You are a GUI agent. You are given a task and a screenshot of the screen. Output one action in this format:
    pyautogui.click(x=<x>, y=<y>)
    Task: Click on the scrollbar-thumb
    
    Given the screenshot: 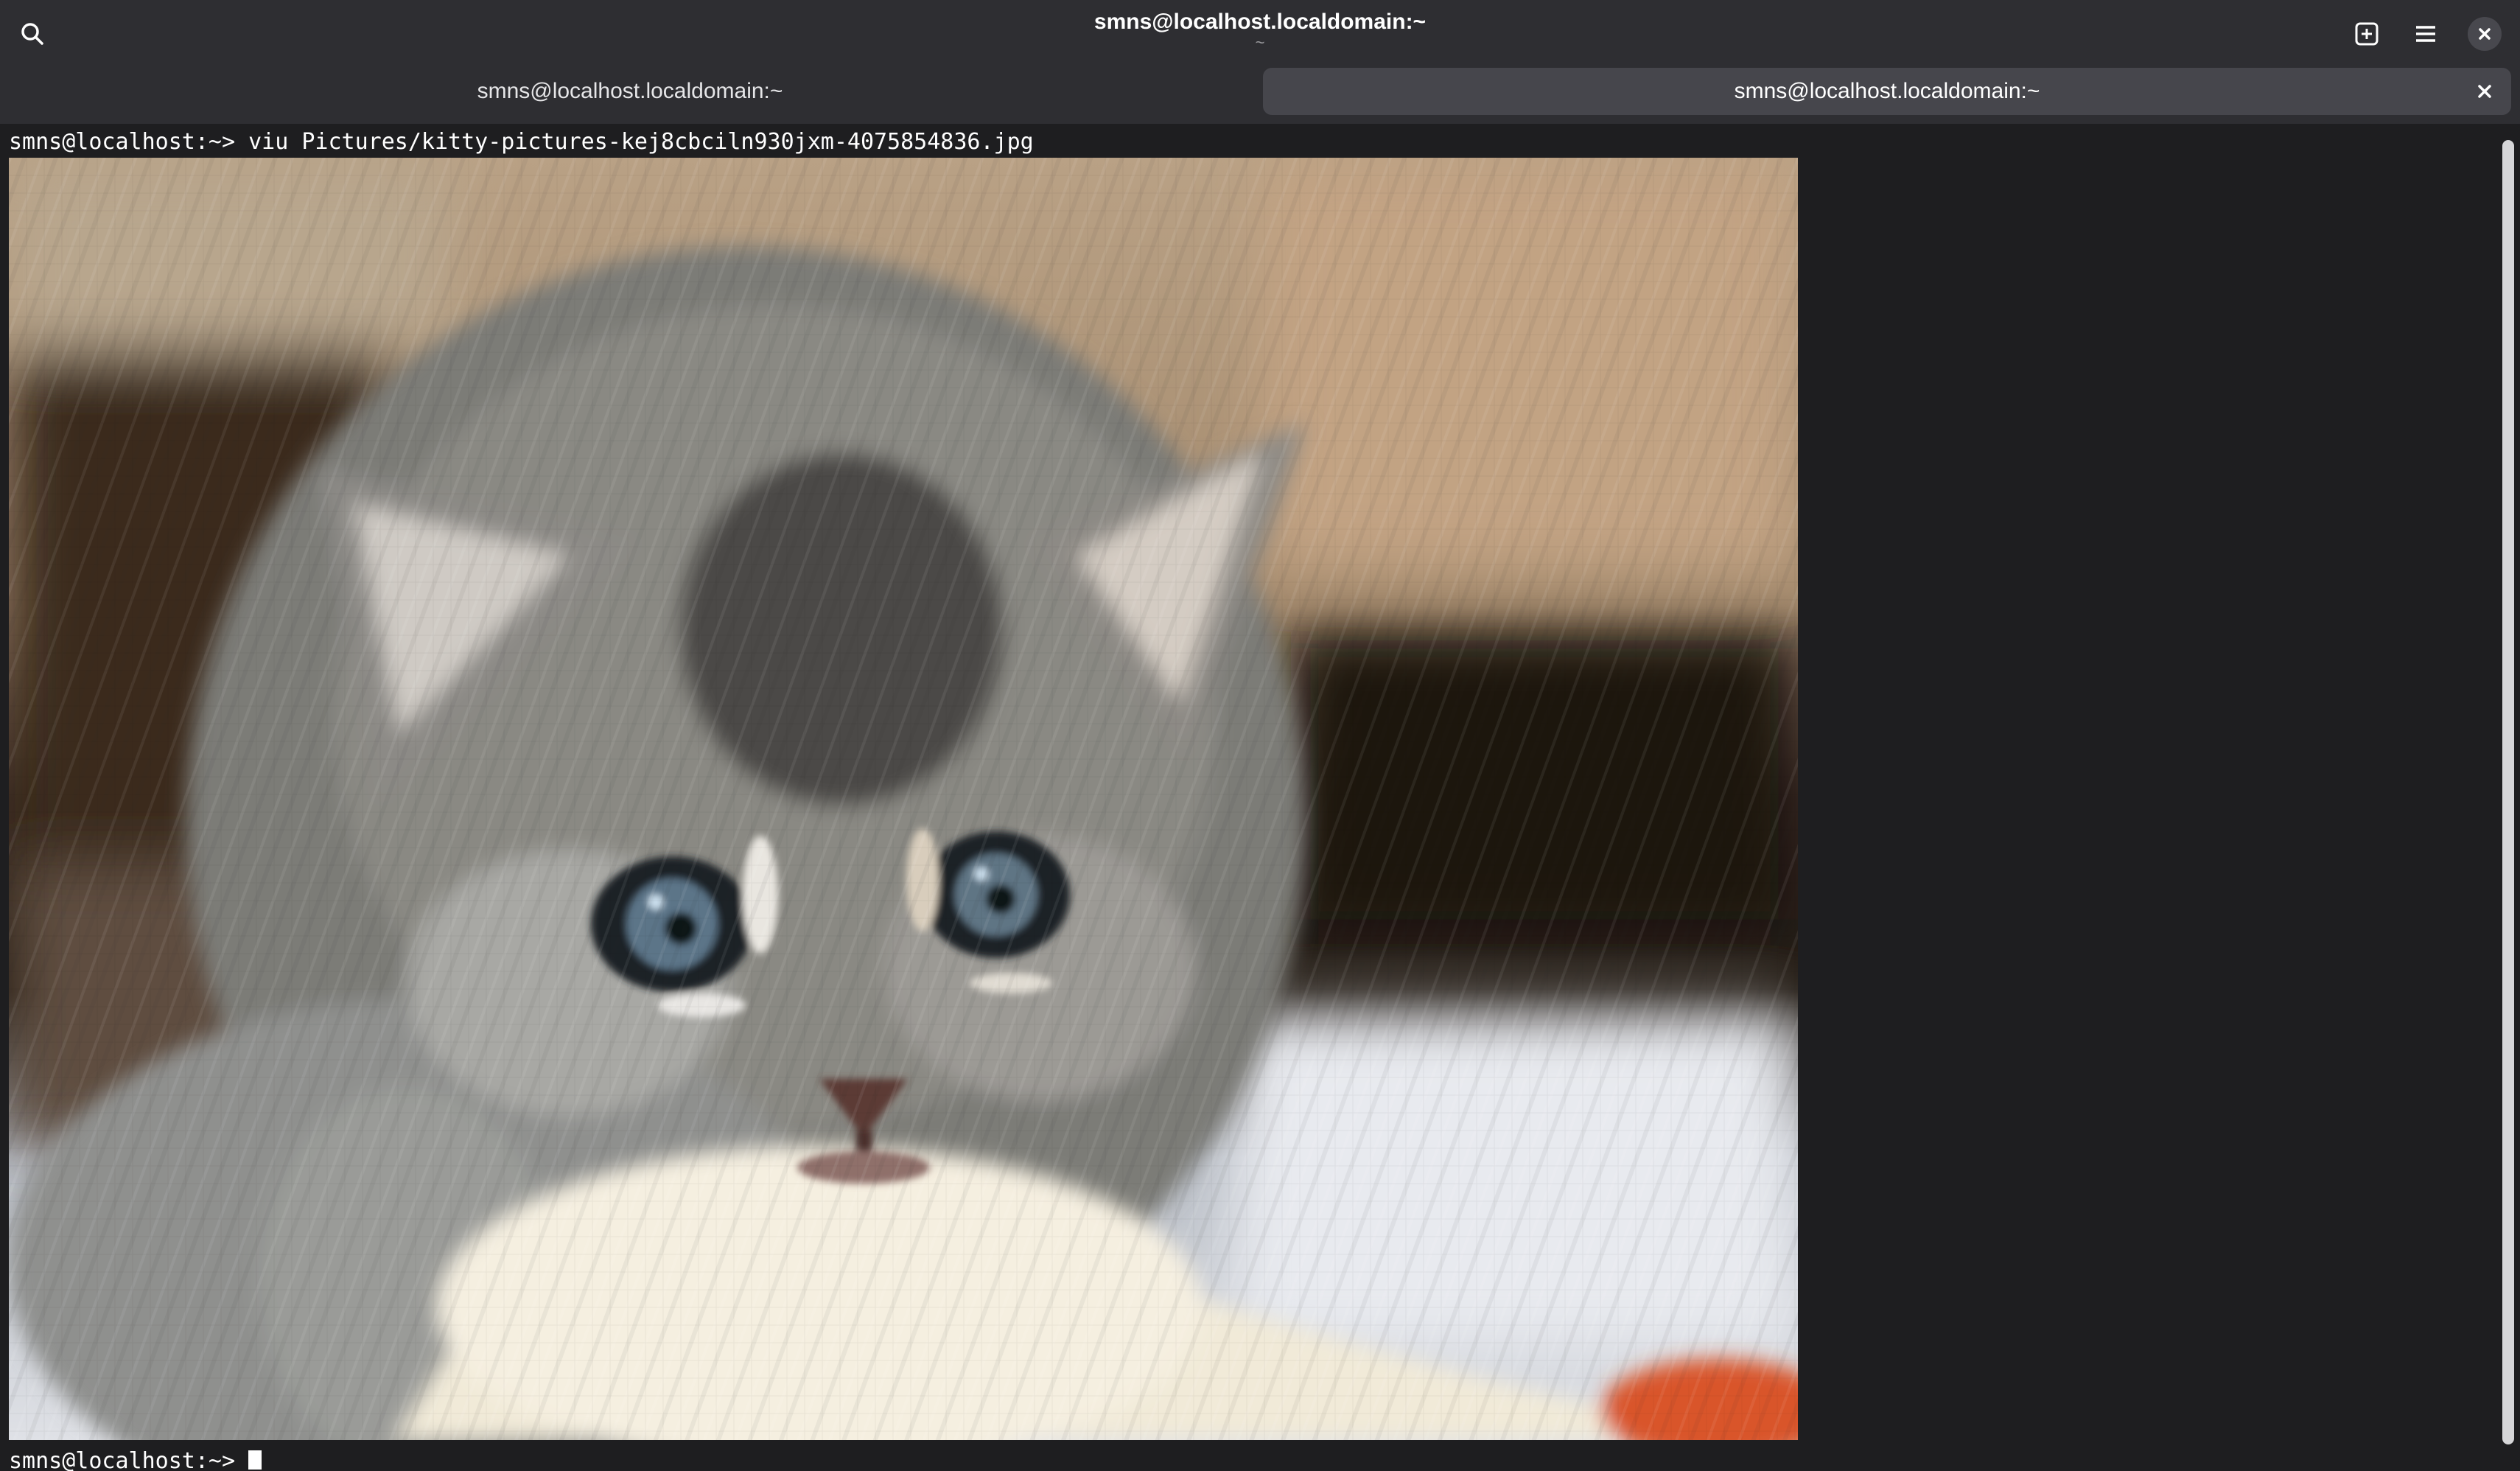 What is the action you would take?
    pyautogui.click(x=2508, y=792)
    